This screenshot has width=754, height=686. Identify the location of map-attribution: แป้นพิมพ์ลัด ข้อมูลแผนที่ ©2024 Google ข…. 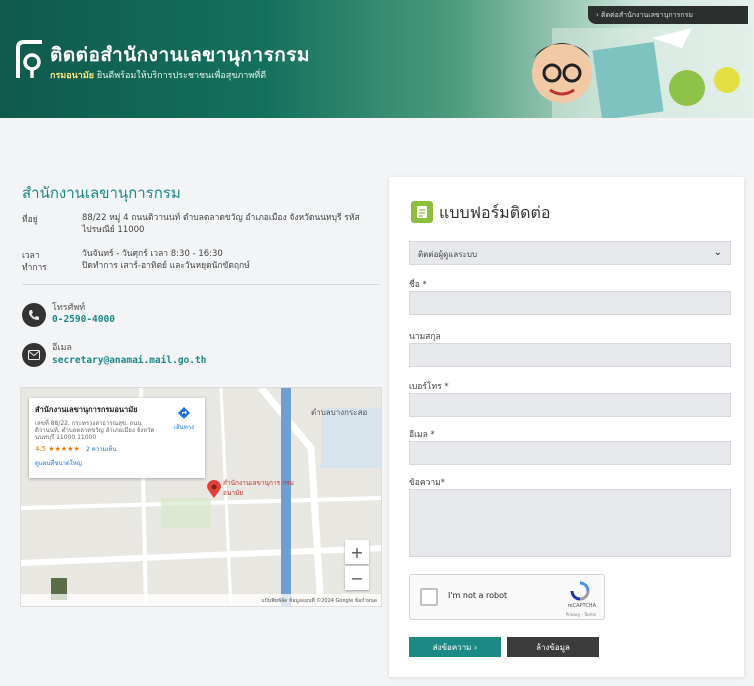
(201, 600).